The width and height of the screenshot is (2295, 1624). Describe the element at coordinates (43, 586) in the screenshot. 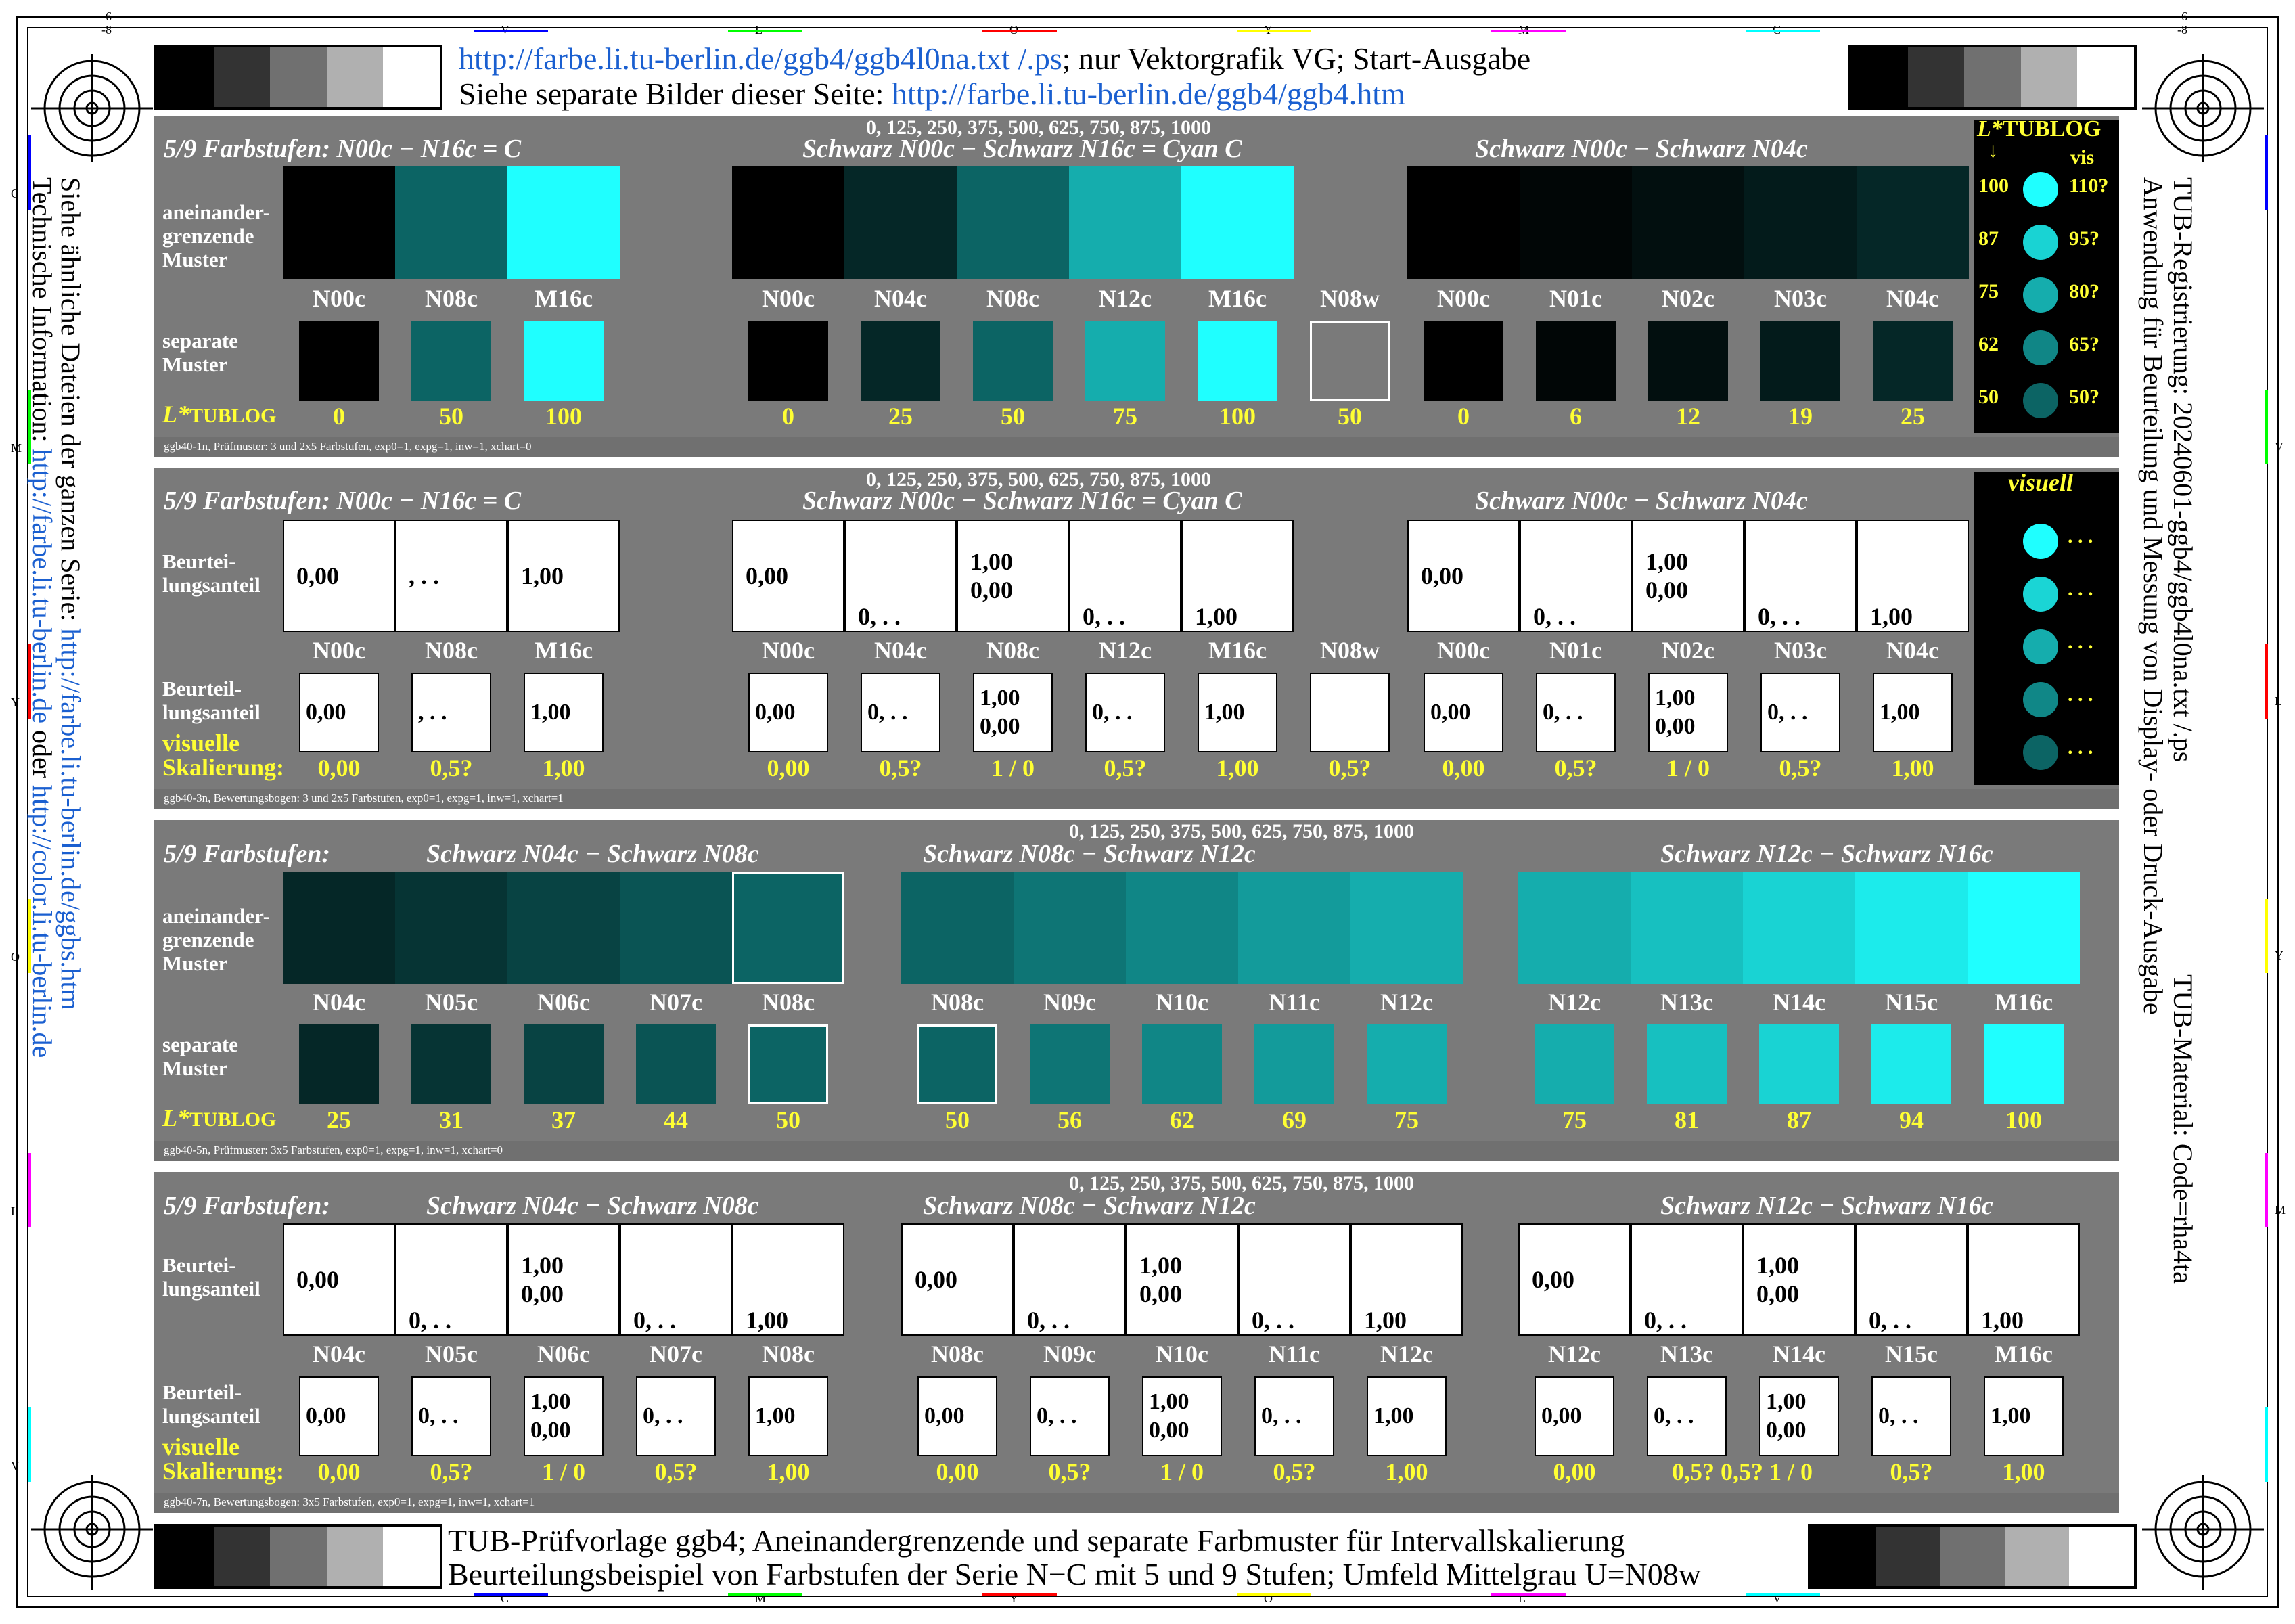

I see `left-side-link-2: http://farbe.li.tu-berlin.de` at that location.